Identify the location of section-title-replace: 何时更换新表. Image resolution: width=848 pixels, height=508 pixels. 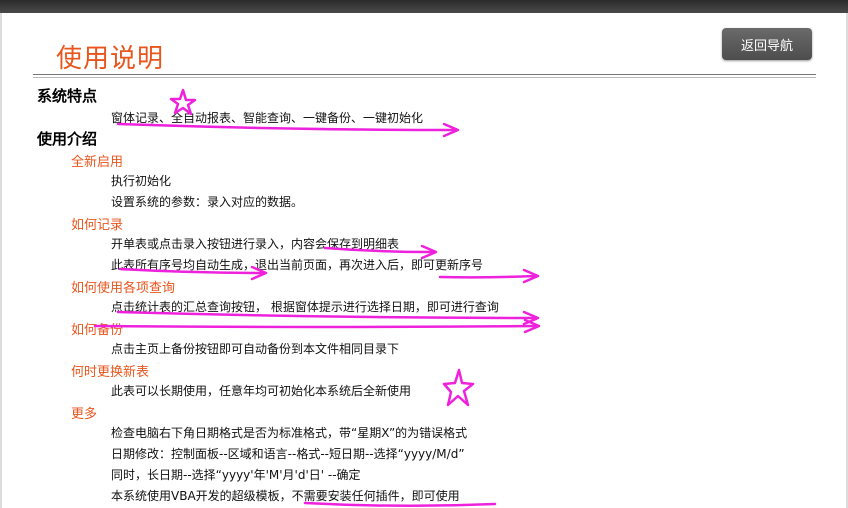
(110, 372).